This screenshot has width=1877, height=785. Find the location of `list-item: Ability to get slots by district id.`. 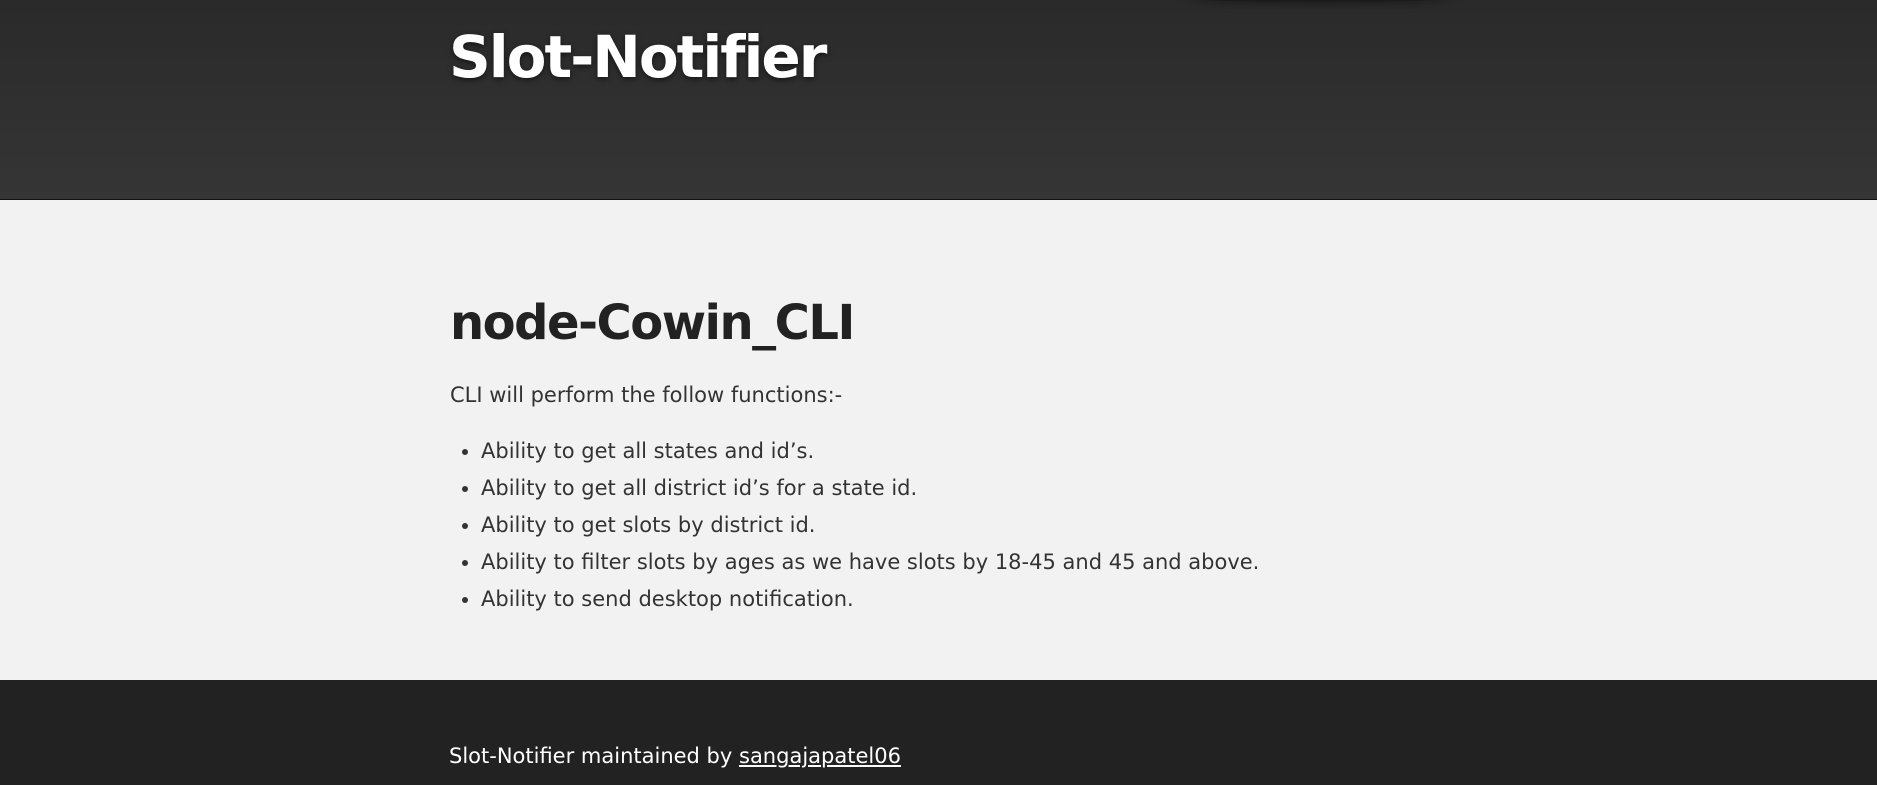

list-item: Ability to get slots by district id. is located at coordinates (965, 525).